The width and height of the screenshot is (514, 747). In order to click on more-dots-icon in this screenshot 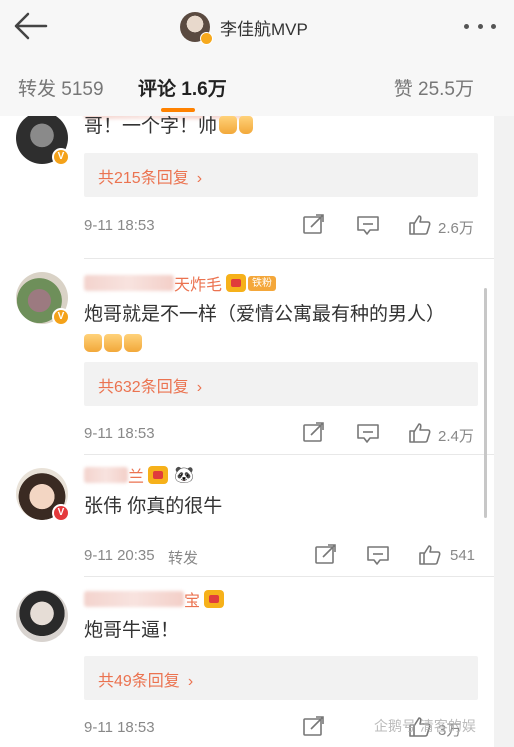, I will do `click(480, 26)`.